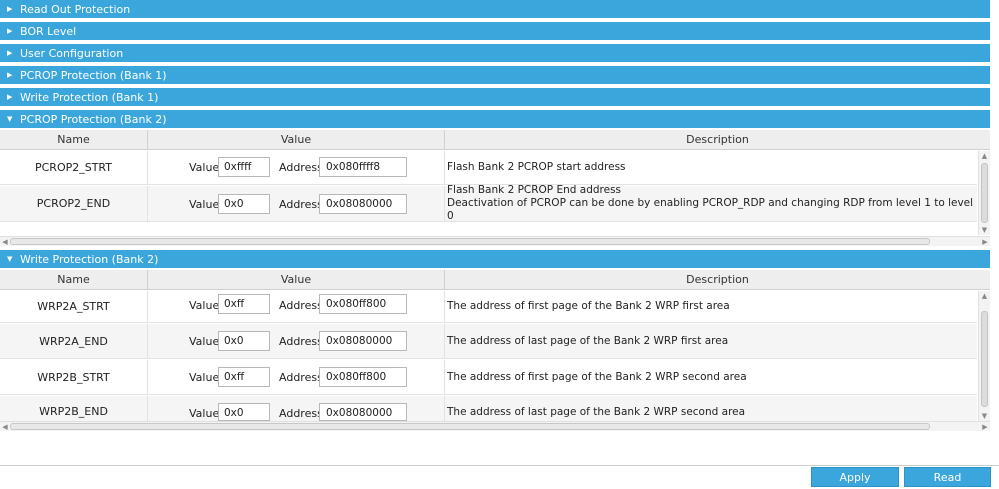  Describe the element at coordinates (75, 9) in the screenshot. I see `section-label: Read Out Protection` at that location.